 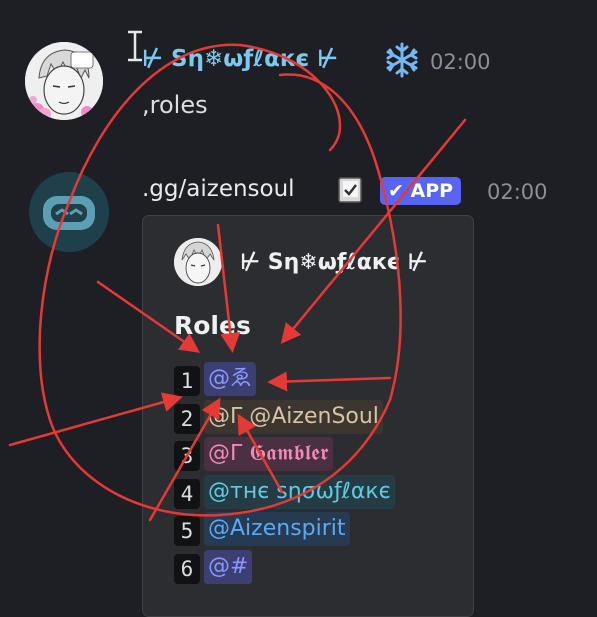 I want to click on app-badge: ✔ APP, so click(x=421, y=191).